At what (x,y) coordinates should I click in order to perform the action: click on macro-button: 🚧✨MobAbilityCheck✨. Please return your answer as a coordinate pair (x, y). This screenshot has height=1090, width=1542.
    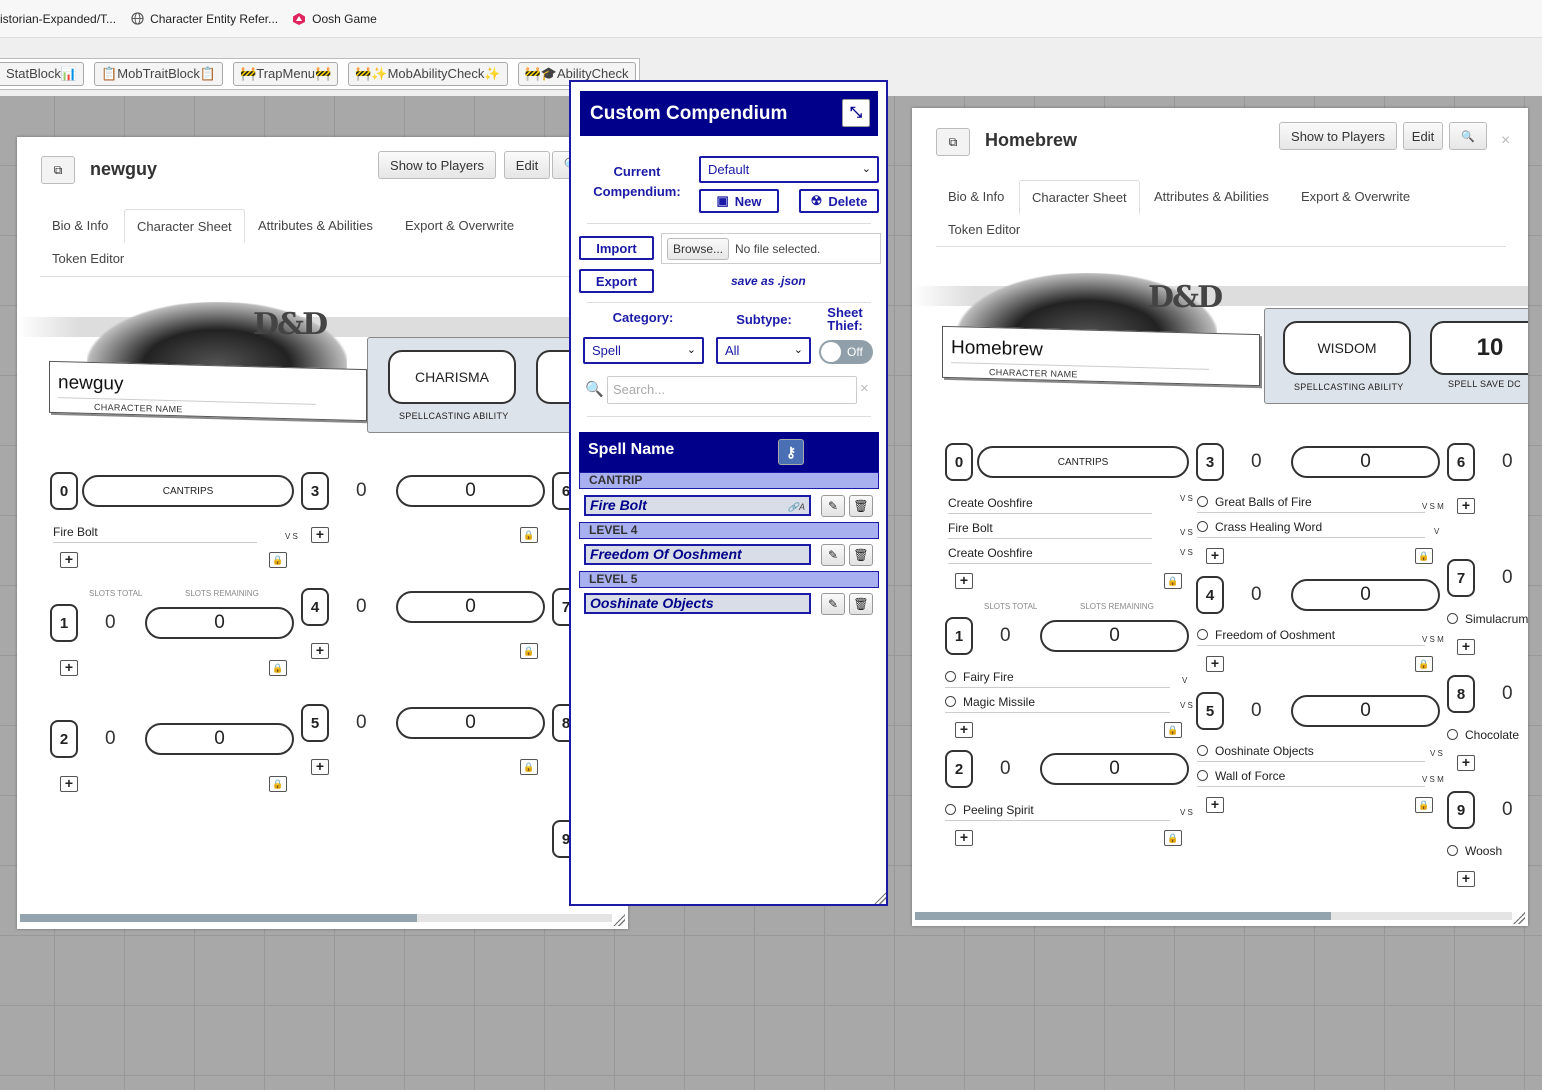
    Looking at the image, I should click on (428, 74).